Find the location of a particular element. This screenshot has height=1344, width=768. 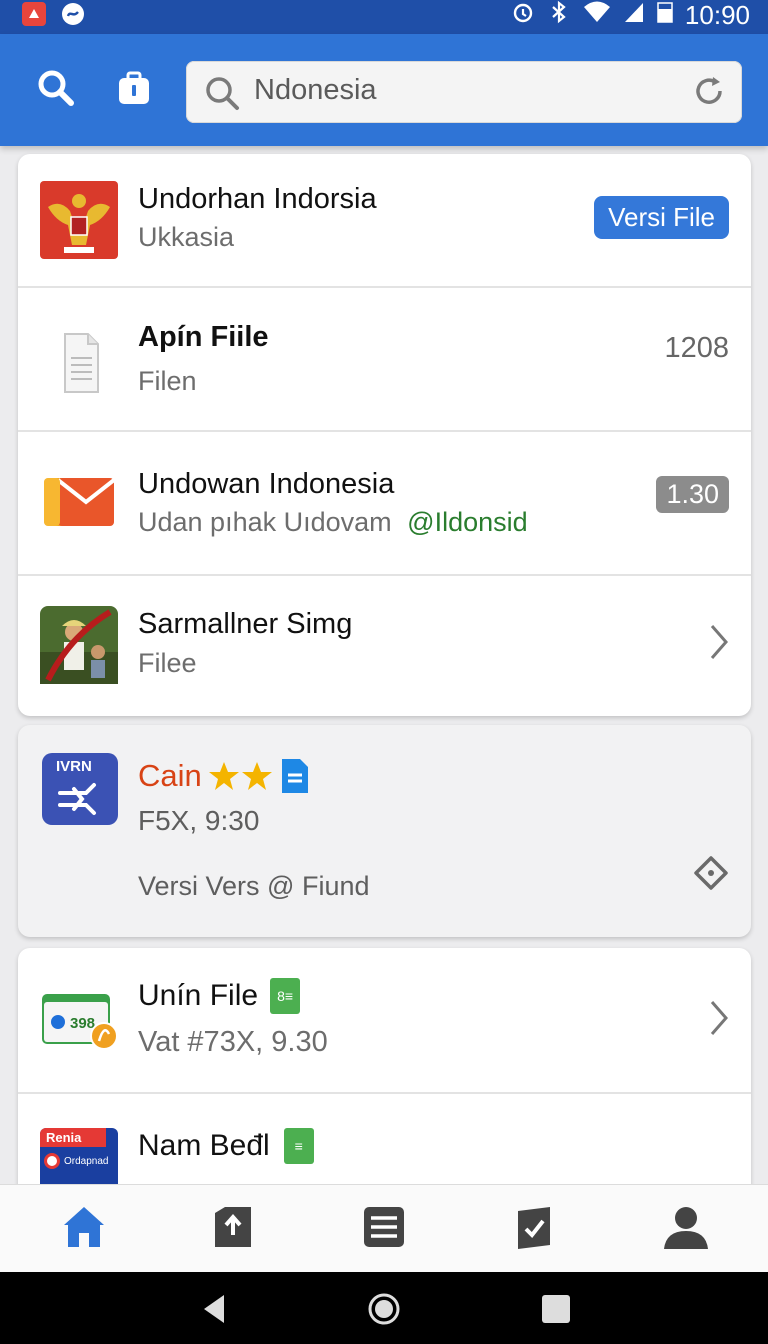

clock: 10:90 is located at coordinates (717, 15).